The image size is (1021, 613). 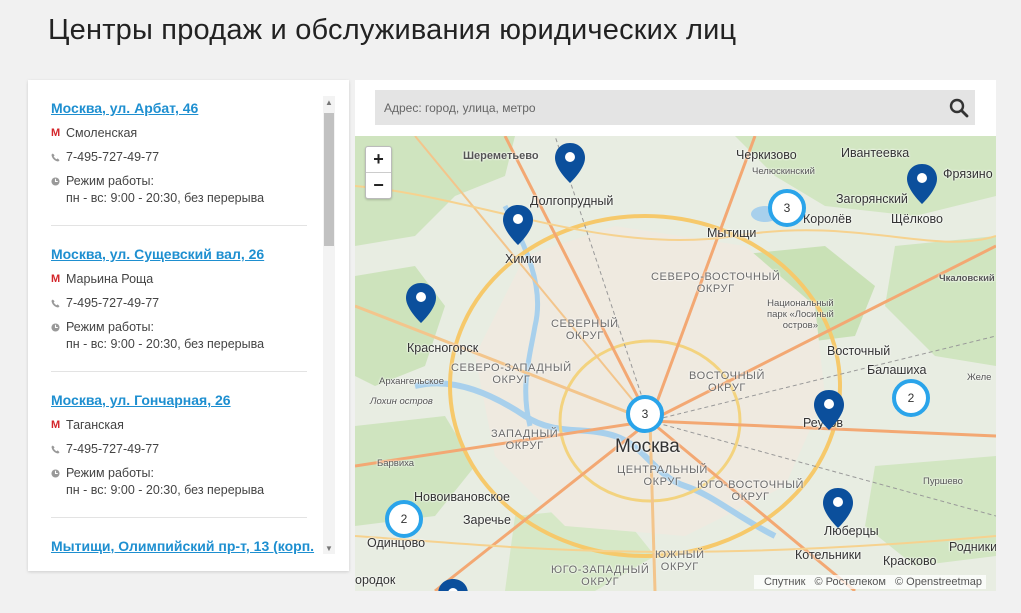 I want to click on label-khimki: Химки, so click(x=523, y=259).